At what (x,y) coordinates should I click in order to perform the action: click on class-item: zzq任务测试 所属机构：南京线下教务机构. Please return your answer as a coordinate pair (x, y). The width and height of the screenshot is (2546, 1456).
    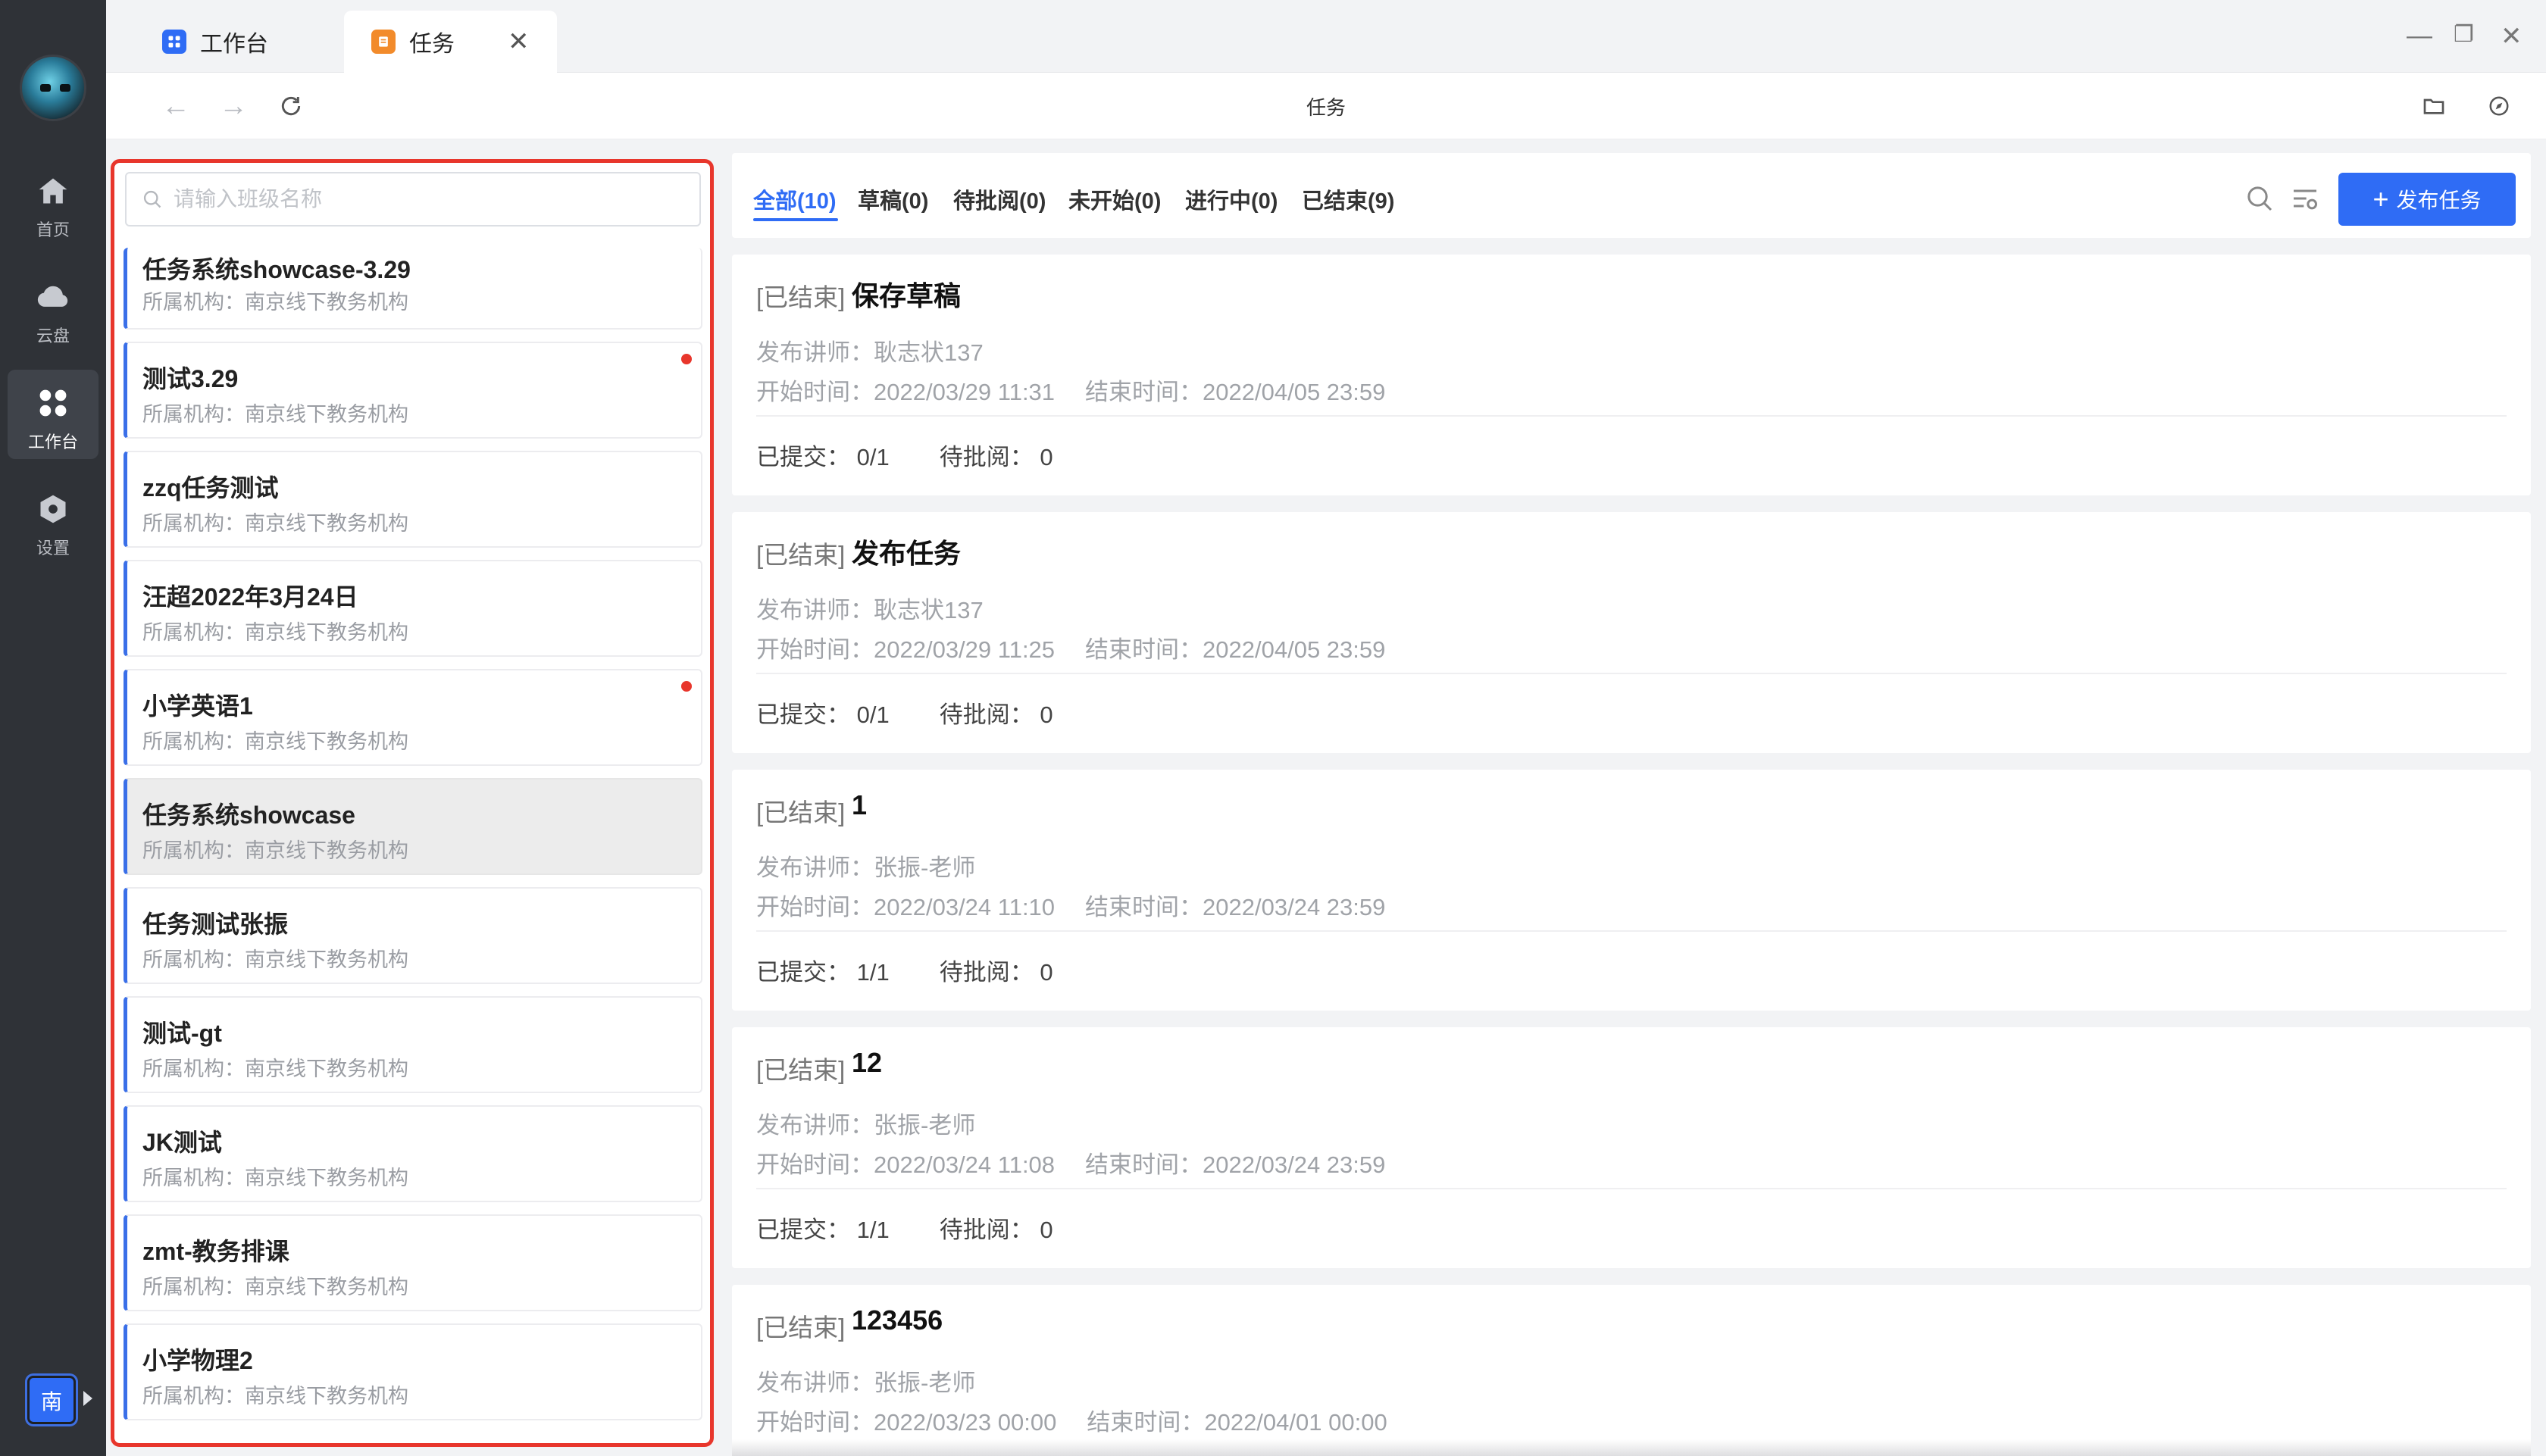
    Looking at the image, I should click on (413, 499).